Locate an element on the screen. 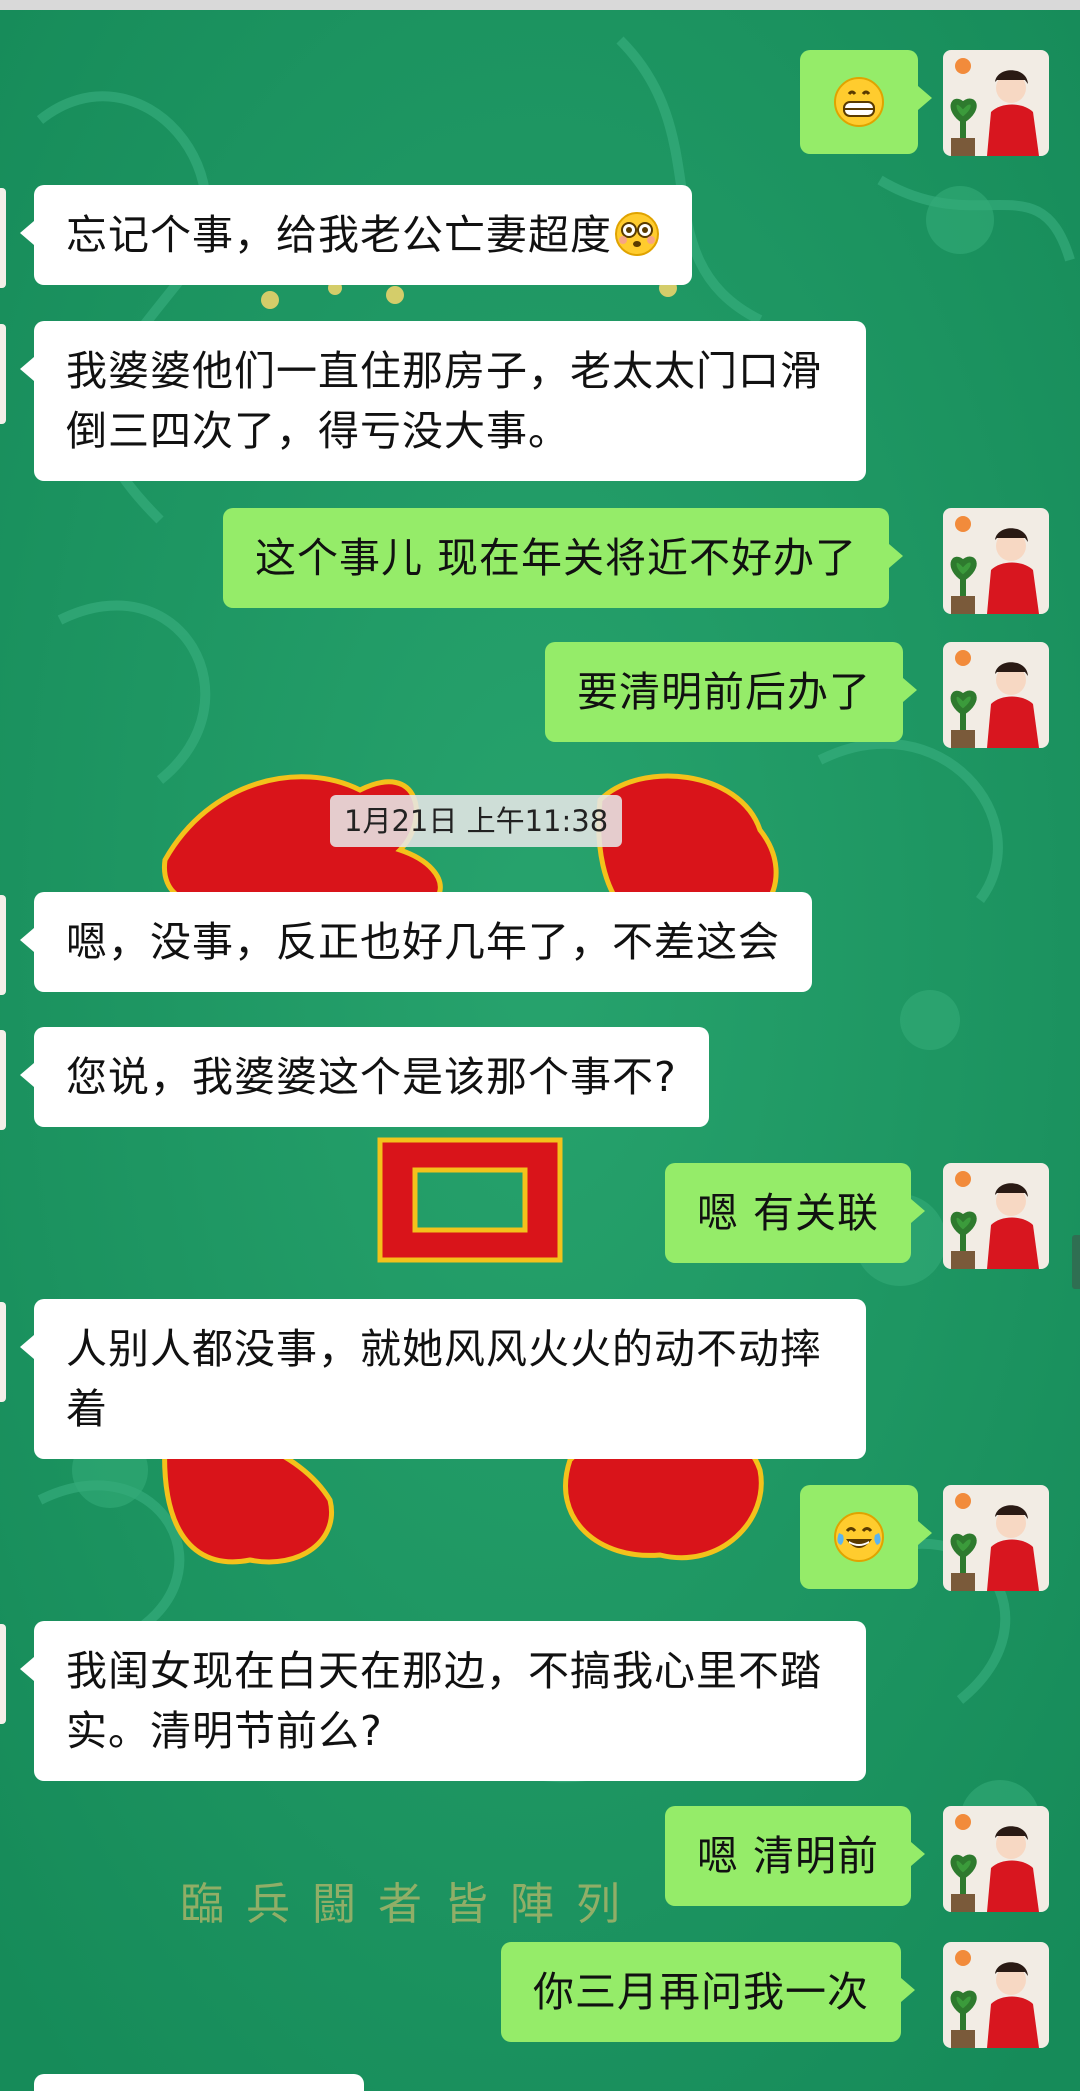 Image resolution: width=1080 pixels, height=2091 pixels. grinning-face-icon is located at coordinates (859, 102).